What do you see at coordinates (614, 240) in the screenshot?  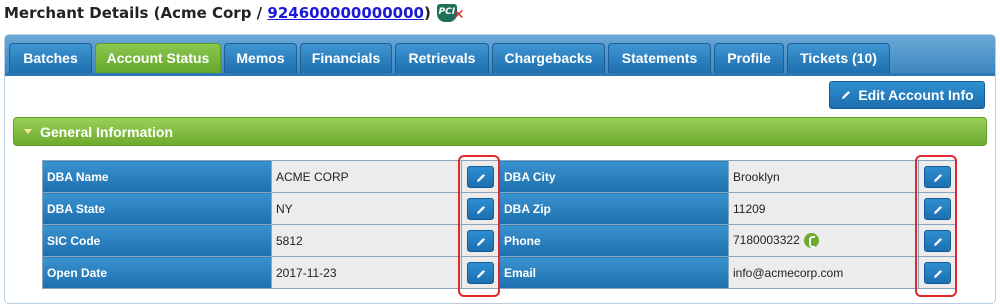 I see `label-phone: Phone` at bounding box center [614, 240].